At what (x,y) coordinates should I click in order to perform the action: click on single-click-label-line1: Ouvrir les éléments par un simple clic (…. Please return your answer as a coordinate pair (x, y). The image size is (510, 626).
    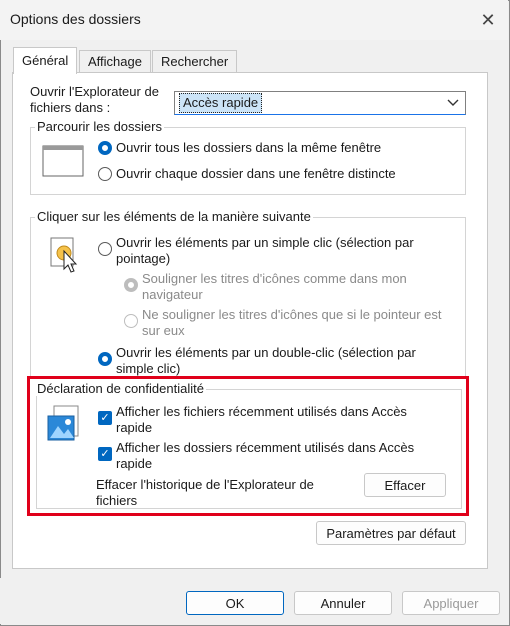
    Looking at the image, I should click on (265, 242).